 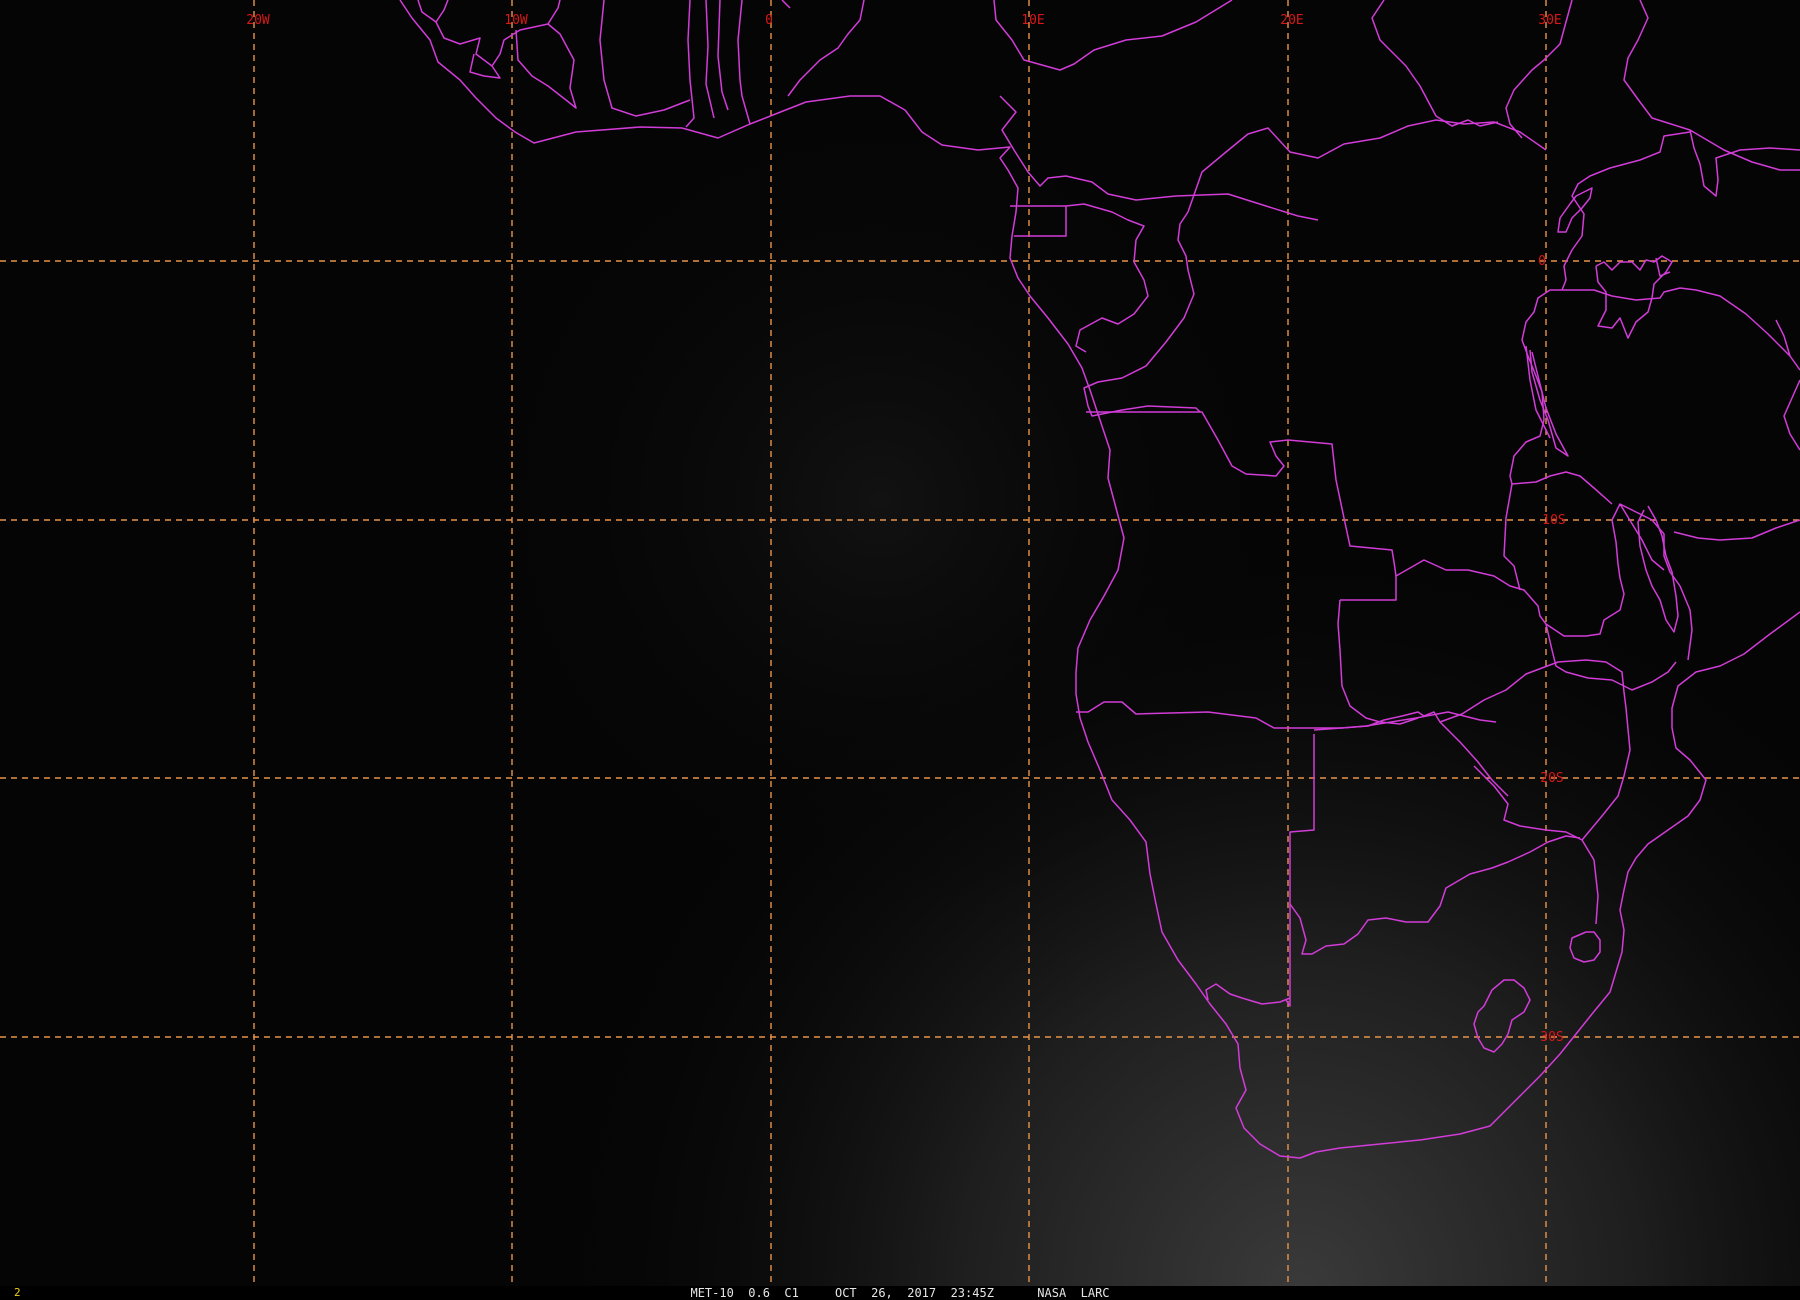 I want to click on lat-label-20s: 20S, so click(x=1551, y=778).